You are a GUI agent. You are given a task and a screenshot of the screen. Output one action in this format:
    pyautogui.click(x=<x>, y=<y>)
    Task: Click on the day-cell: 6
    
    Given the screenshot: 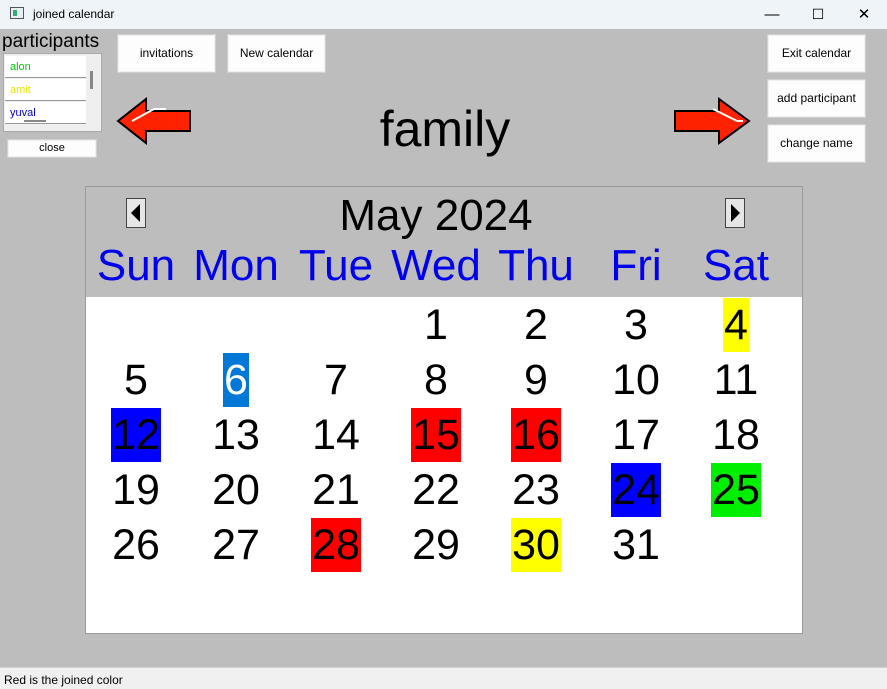 What is the action you would take?
    pyautogui.click(x=236, y=380)
    